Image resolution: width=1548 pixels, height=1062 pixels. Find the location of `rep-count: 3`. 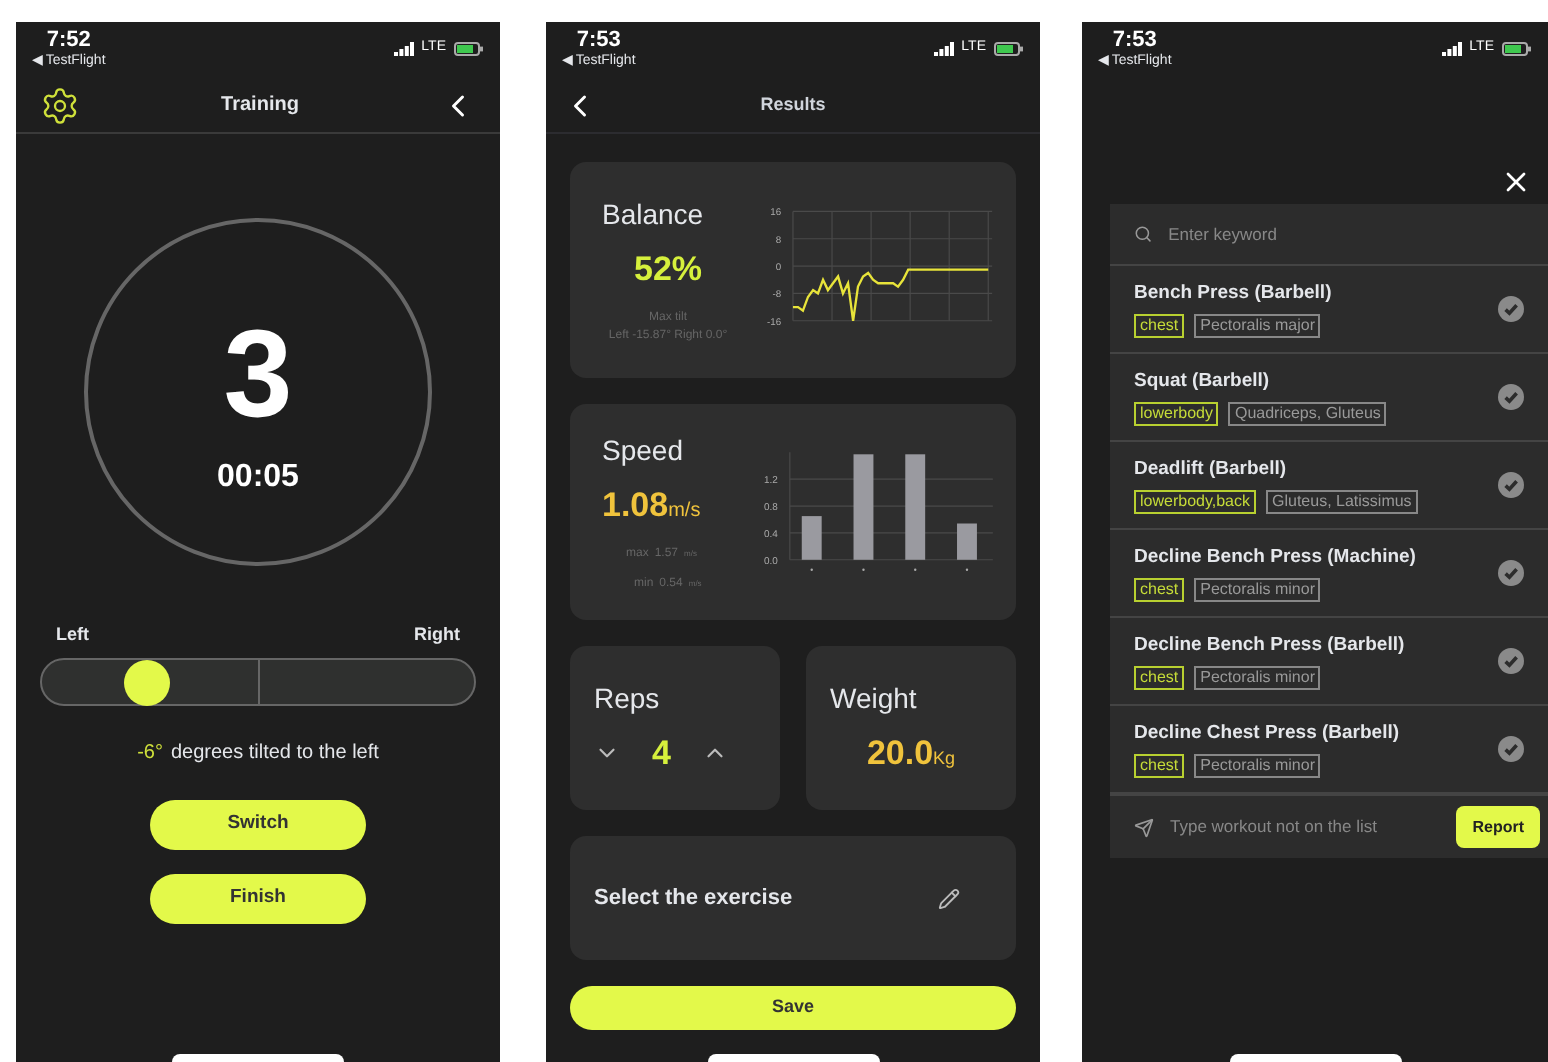

rep-count: 3 is located at coordinates (258, 376).